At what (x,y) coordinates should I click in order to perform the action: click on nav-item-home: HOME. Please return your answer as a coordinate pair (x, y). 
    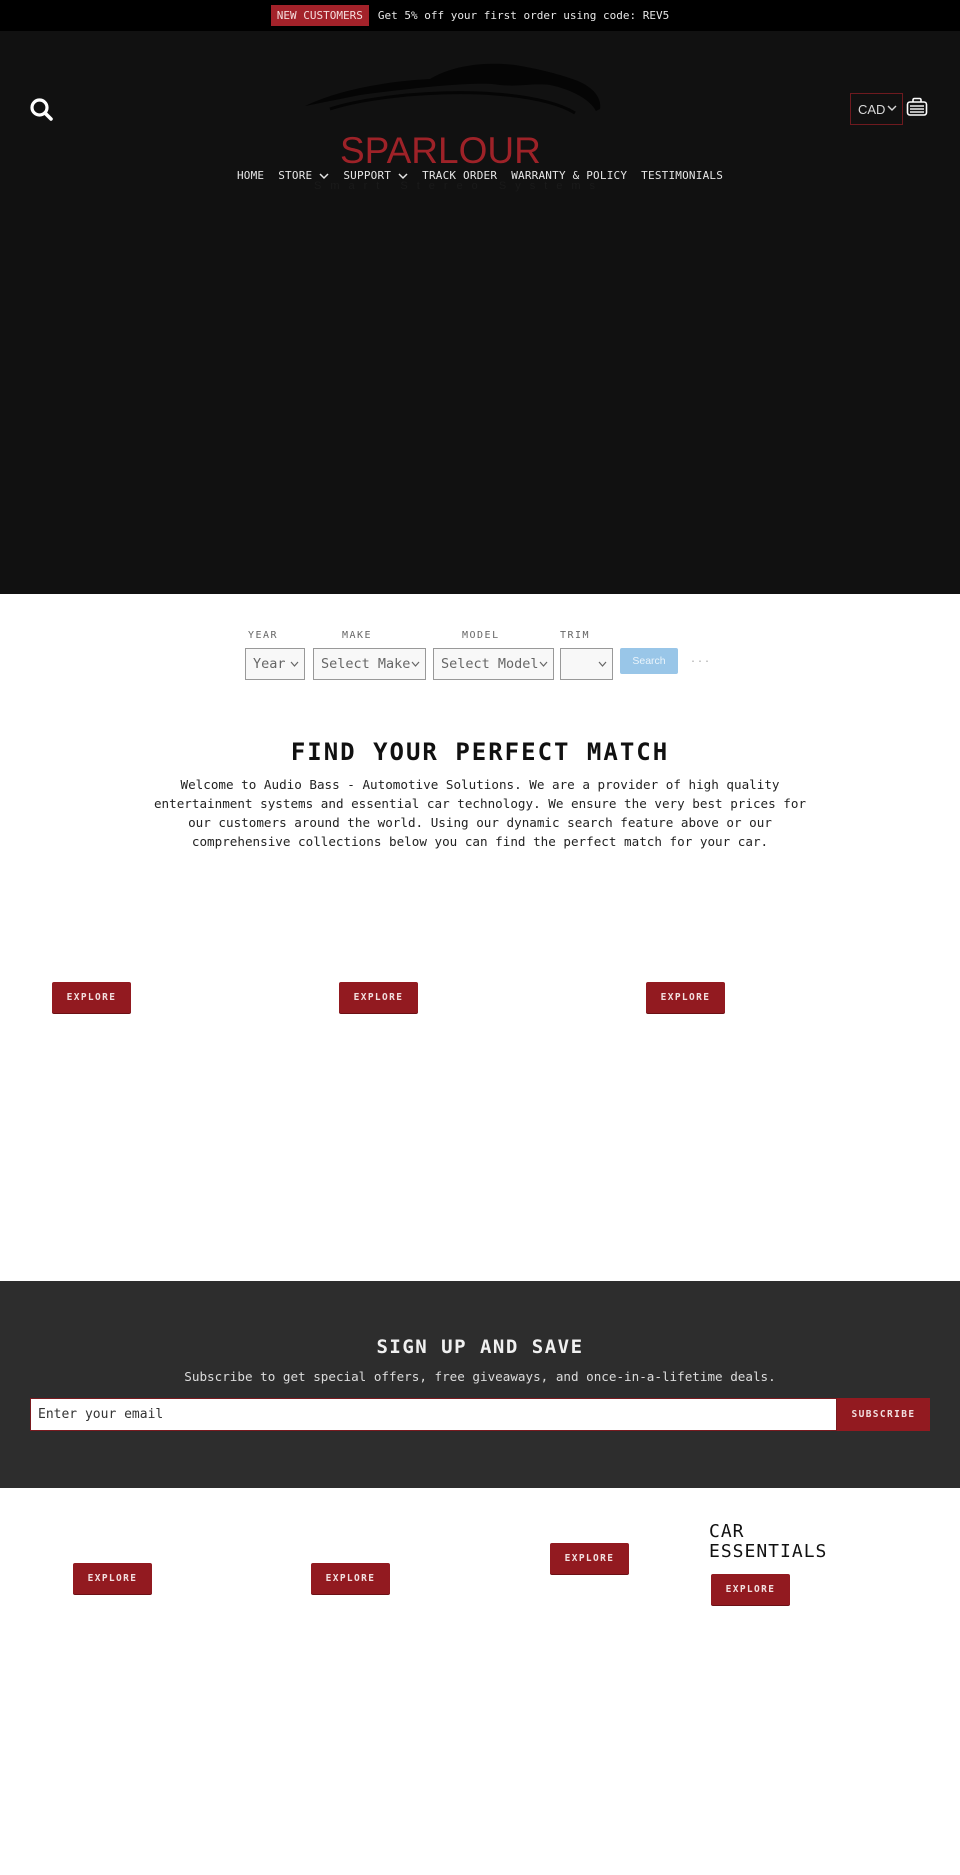
    Looking at the image, I should click on (250, 175).